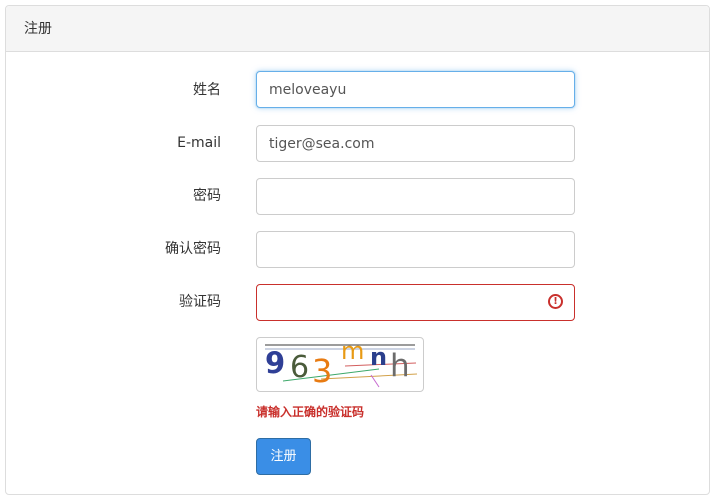  Describe the element at coordinates (310, 412) in the screenshot. I see `captcha-error-message: 请输入正确的验证码` at that location.